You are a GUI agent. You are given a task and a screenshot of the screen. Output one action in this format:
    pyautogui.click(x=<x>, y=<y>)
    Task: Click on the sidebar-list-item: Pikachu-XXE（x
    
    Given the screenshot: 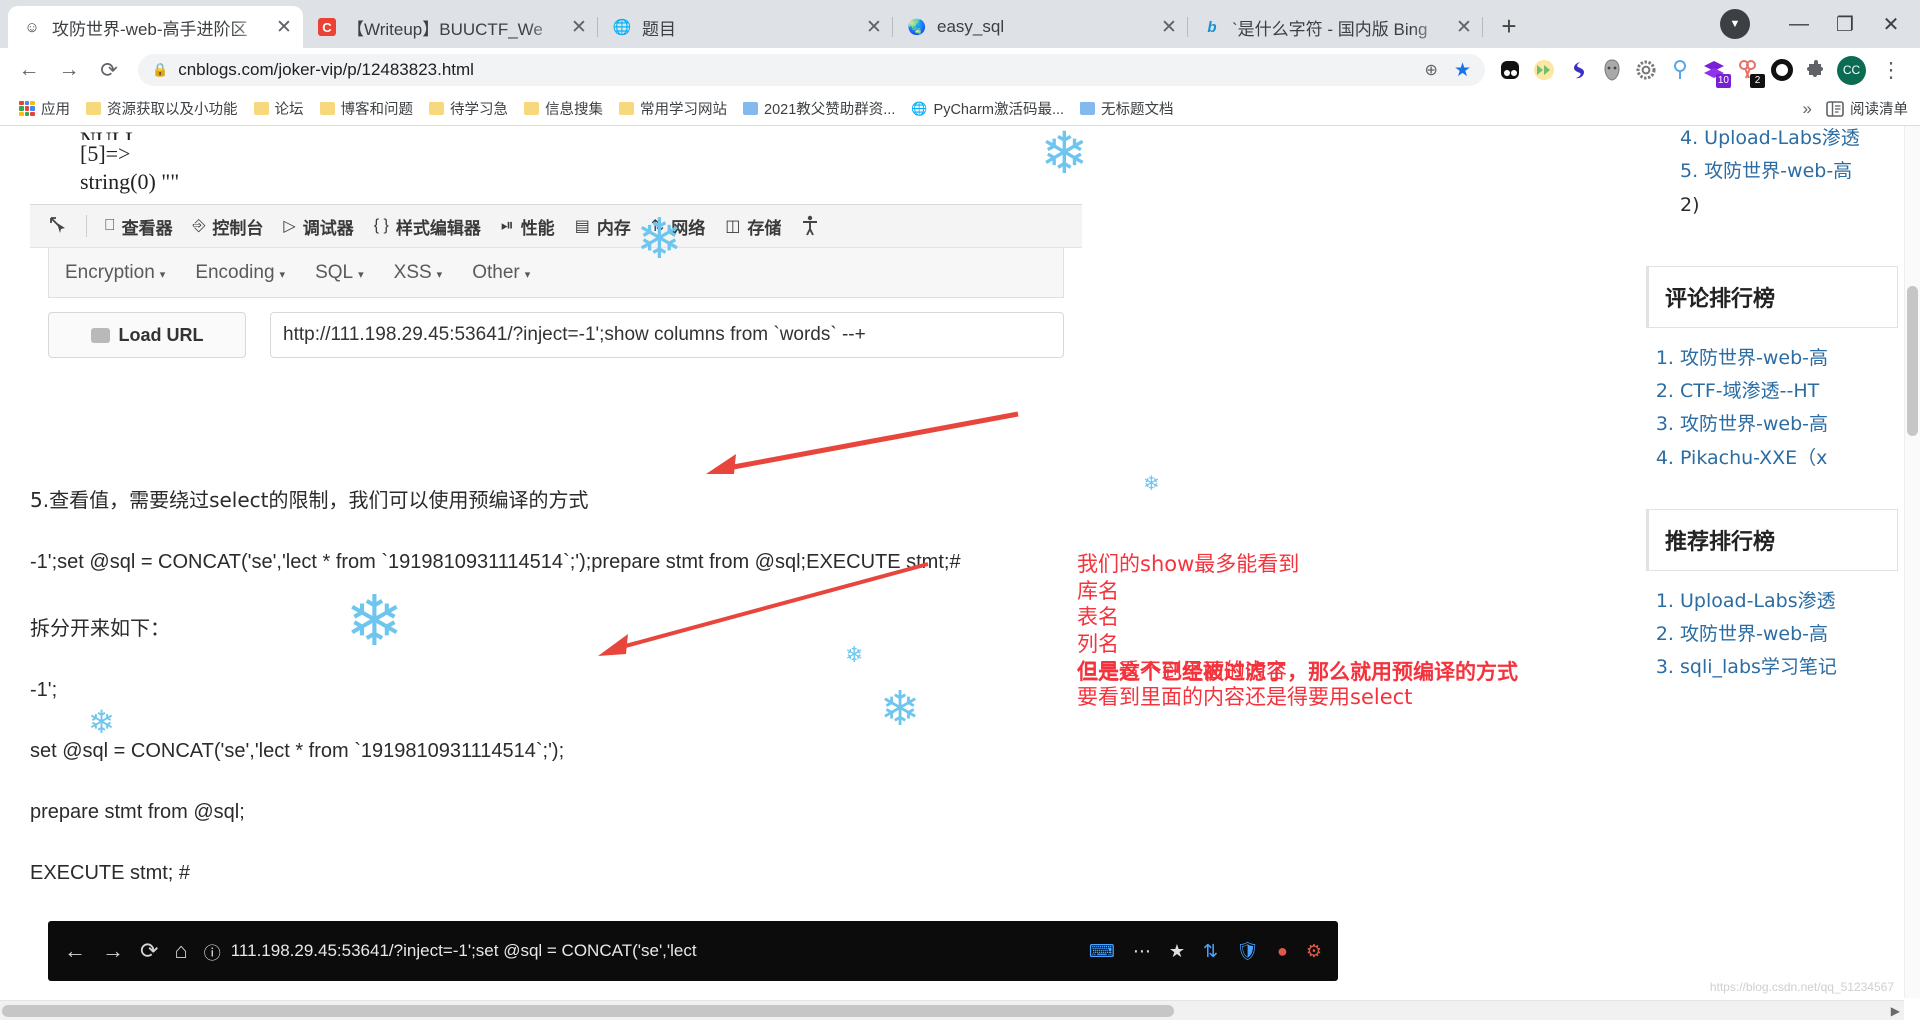 What is the action you would take?
    pyautogui.click(x=1789, y=458)
    